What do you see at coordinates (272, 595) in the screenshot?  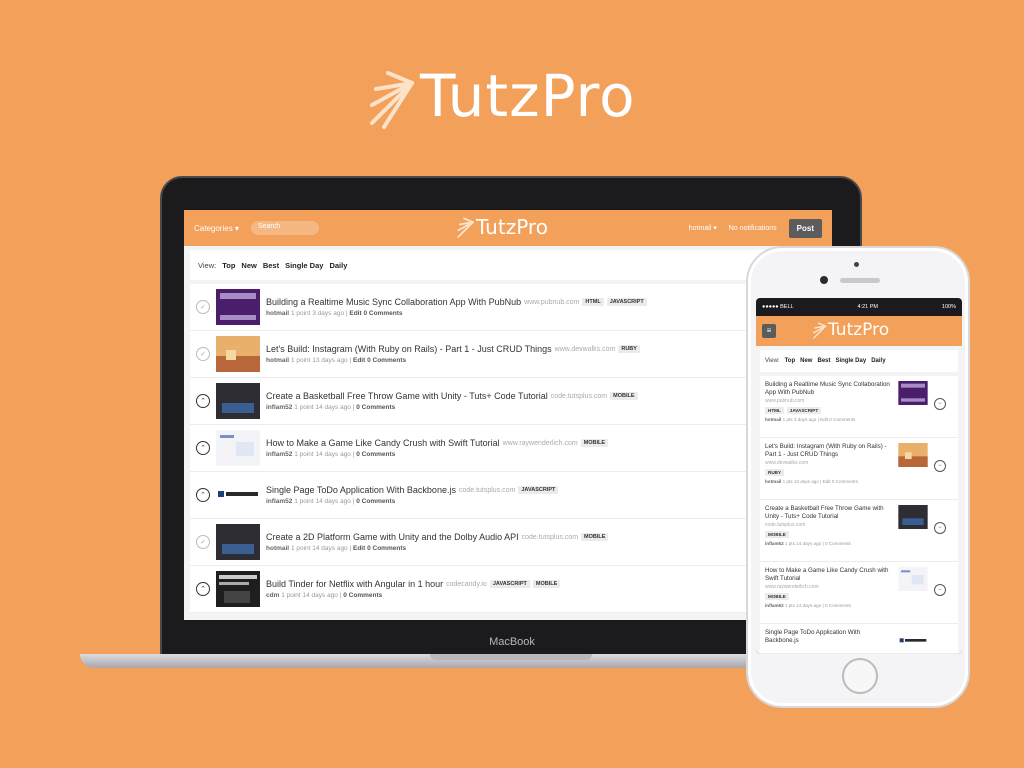 I see `post-author: cdm` at bounding box center [272, 595].